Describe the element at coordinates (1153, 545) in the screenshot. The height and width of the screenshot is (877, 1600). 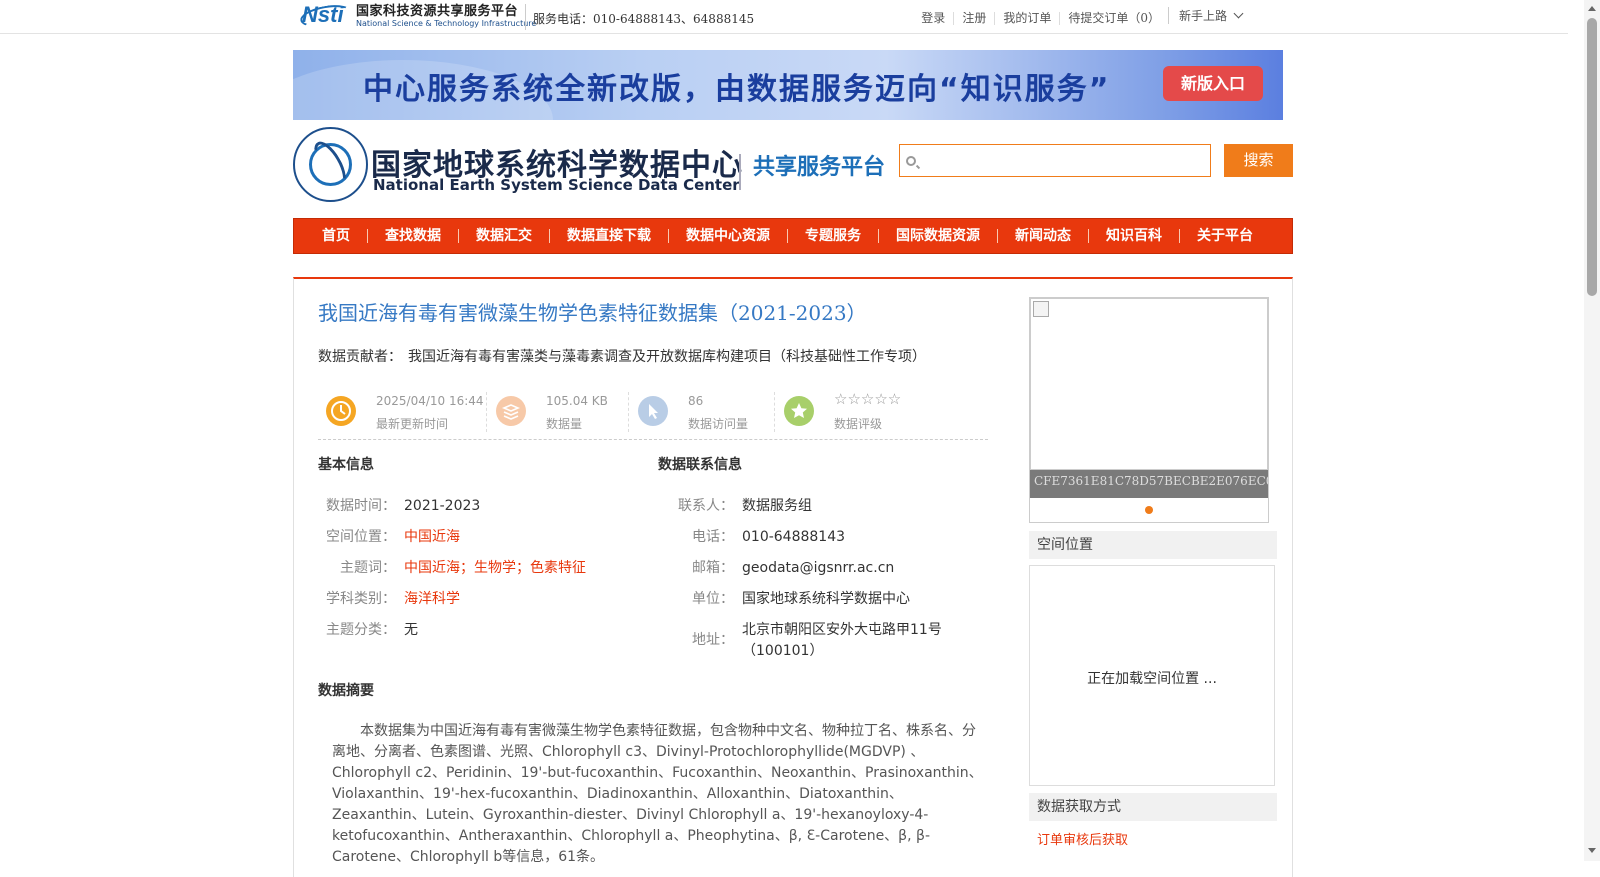
I see `spatial-location-heading: 空间位置` at that location.